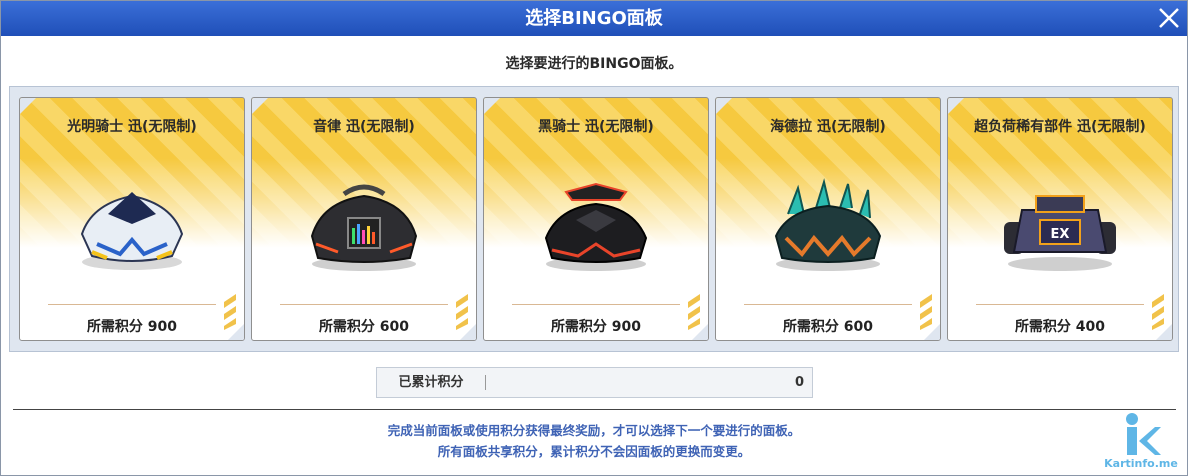  I want to click on bingo-card-1: 光明骑士 迅(无限制) 所需积分 900, so click(132, 219).